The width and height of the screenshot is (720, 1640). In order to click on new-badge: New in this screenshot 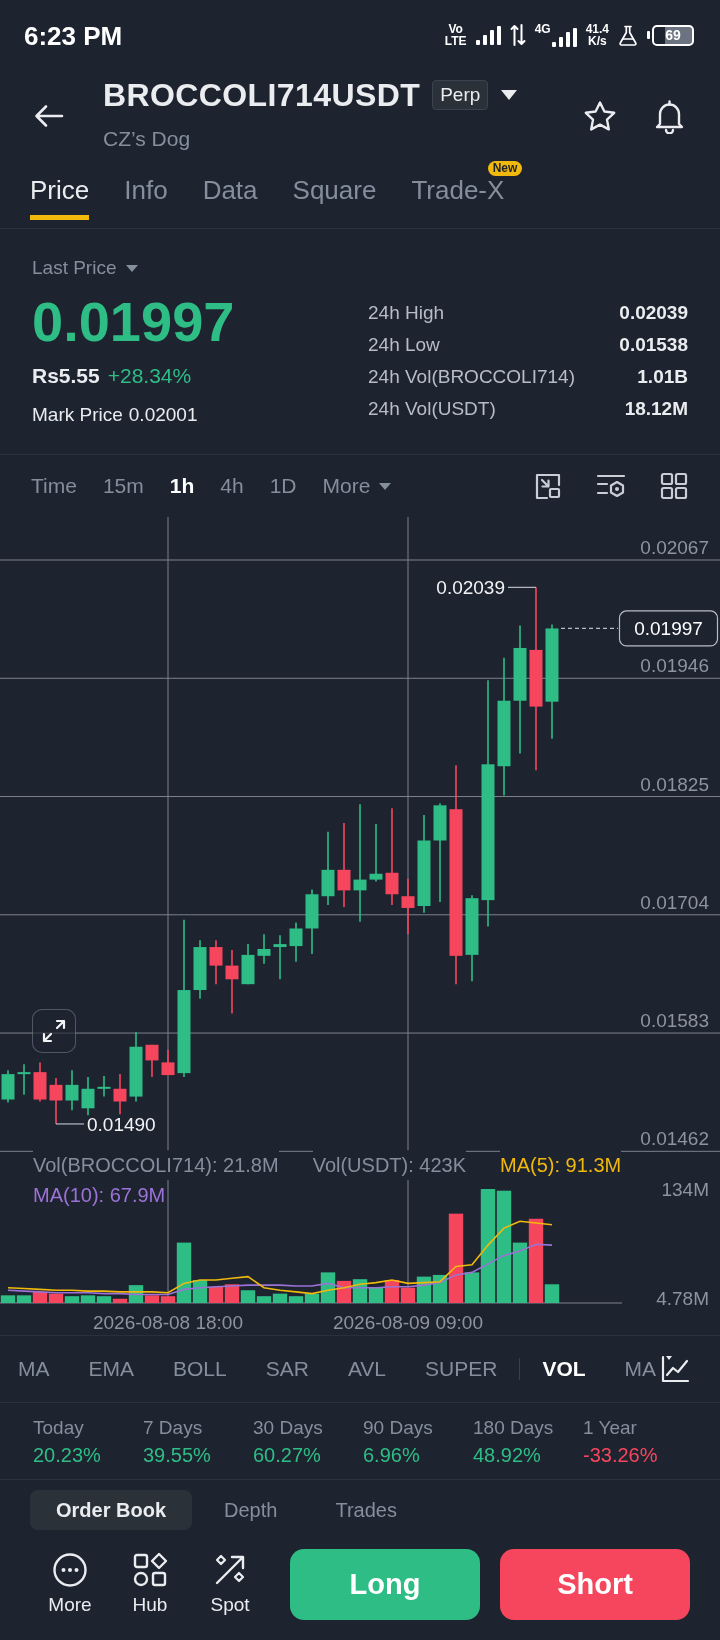, I will do `click(505, 168)`.